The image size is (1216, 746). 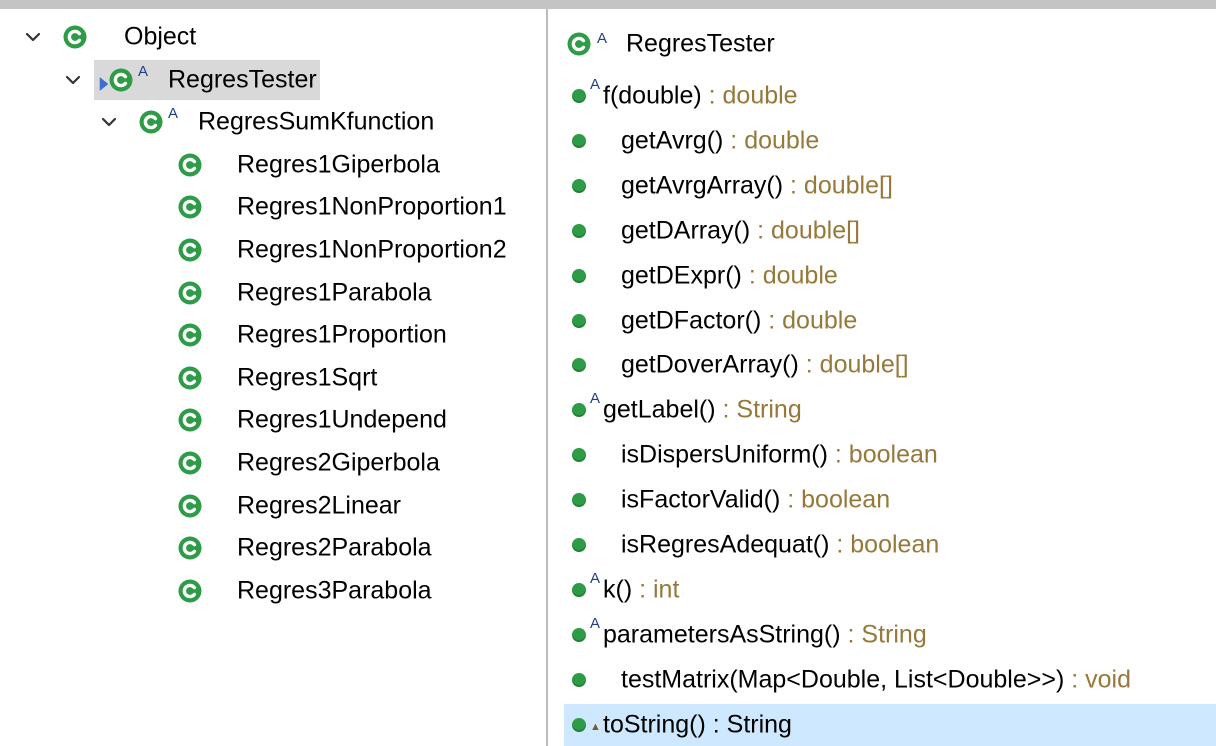 What do you see at coordinates (882, 321) in the screenshot?
I see `member-item: getDFactor() : double` at bounding box center [882, 321].